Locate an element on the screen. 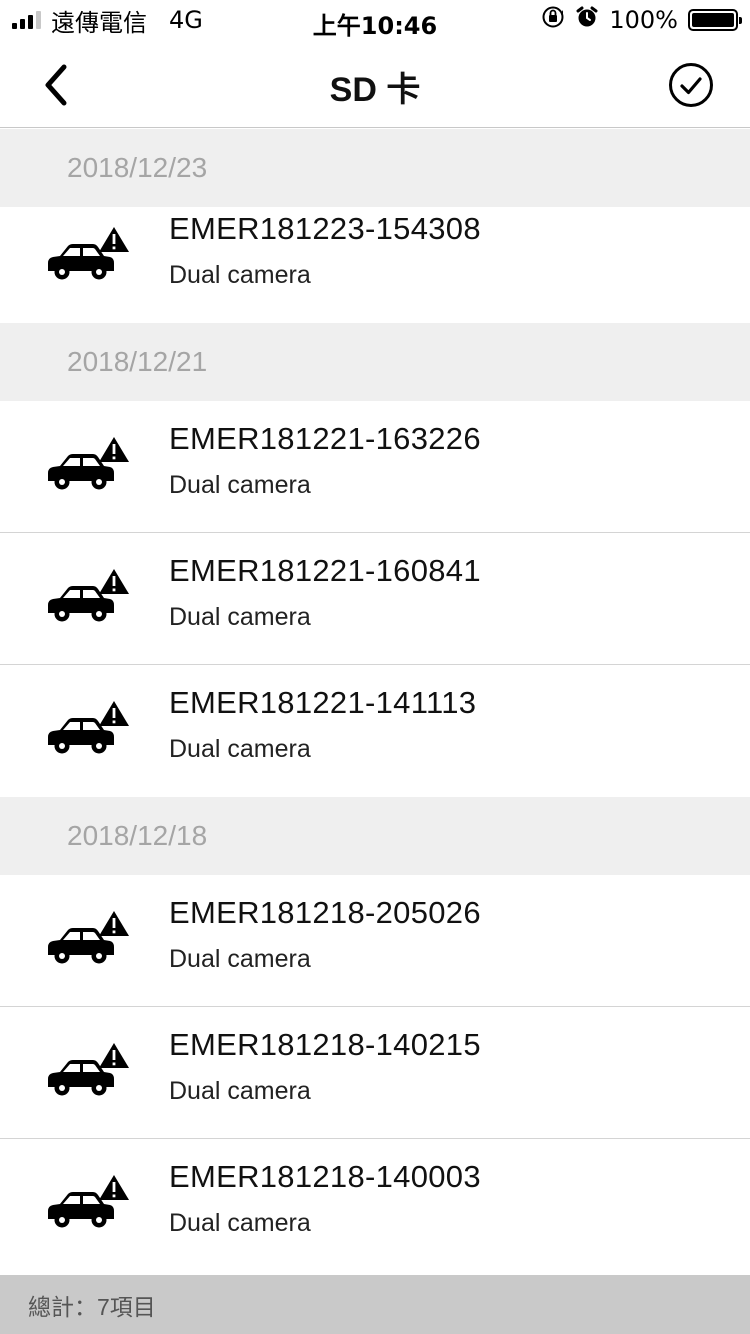  list-item: EMER181218-140003 Dual camera is located at coordinates (375, 1205).